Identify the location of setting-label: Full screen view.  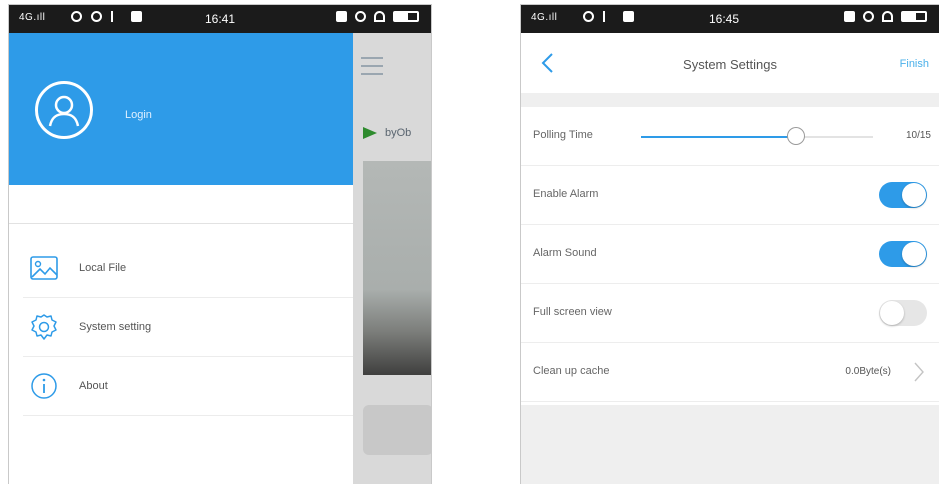
(572, 312).